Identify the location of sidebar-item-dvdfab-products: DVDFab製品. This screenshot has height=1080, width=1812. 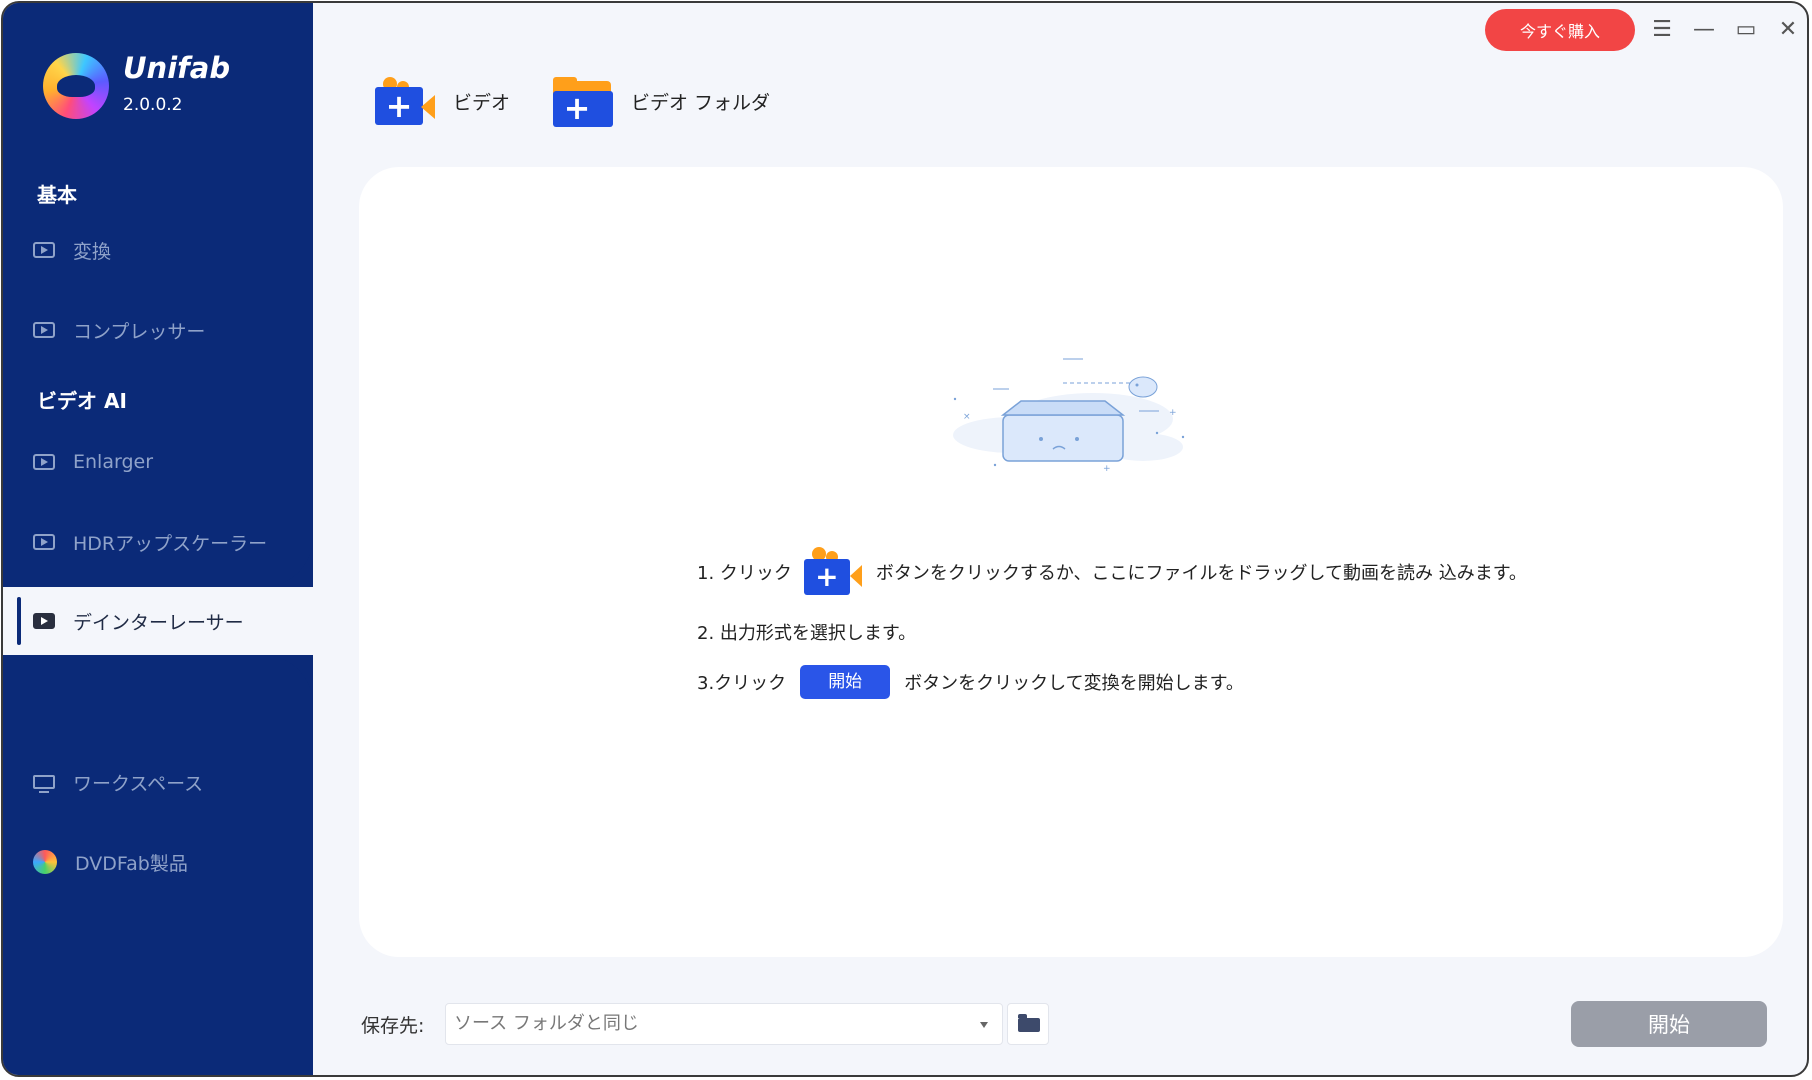
(110, 862).